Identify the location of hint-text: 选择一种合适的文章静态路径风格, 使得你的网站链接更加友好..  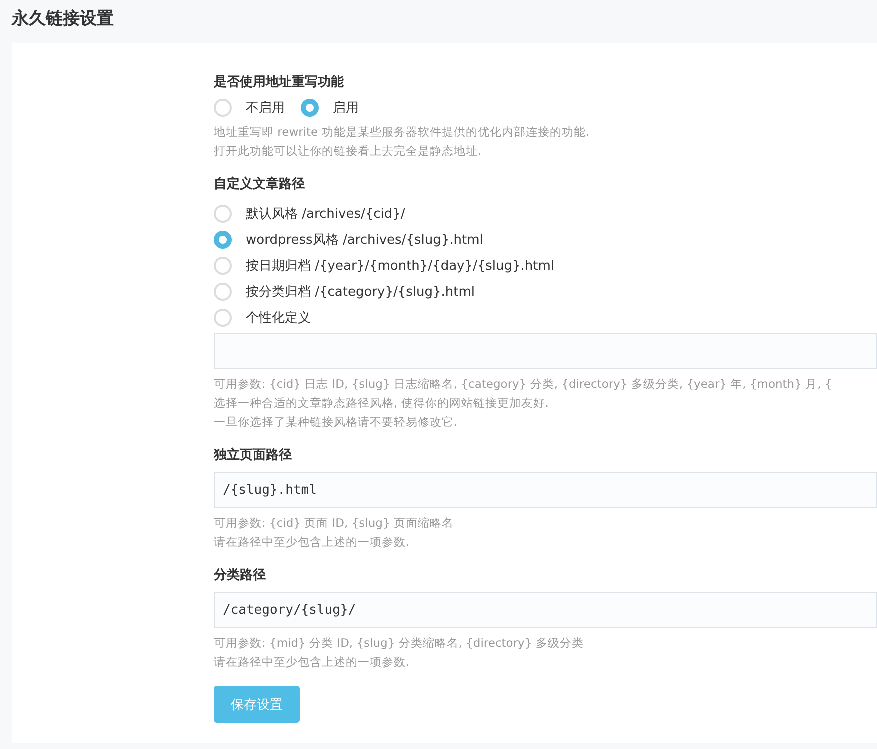
(382, 403).